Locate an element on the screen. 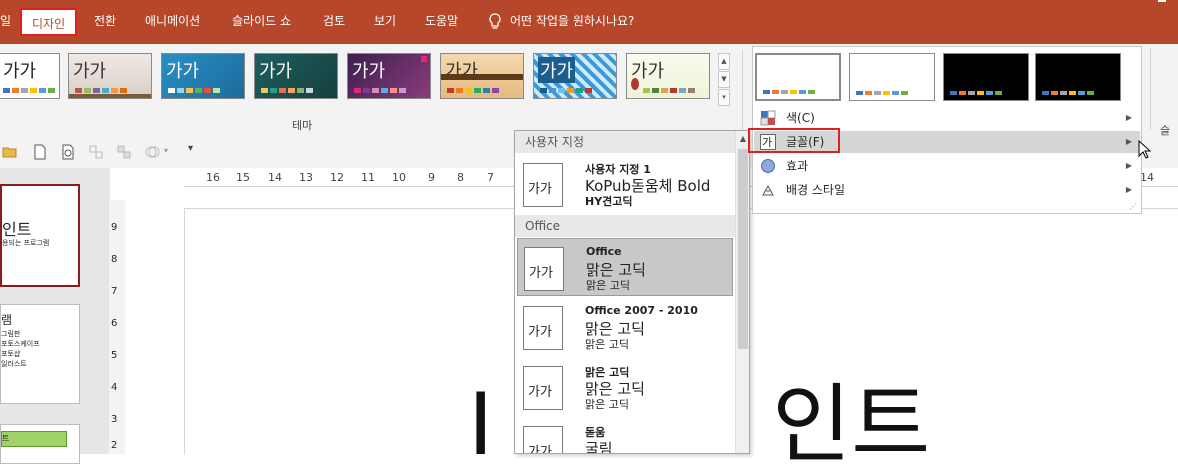 The width and height of the screenshot is (1178, 475). font-option-office: 가가 Office 맑은 고딕 맑은 고딕 is located at coordinates (625, 267).